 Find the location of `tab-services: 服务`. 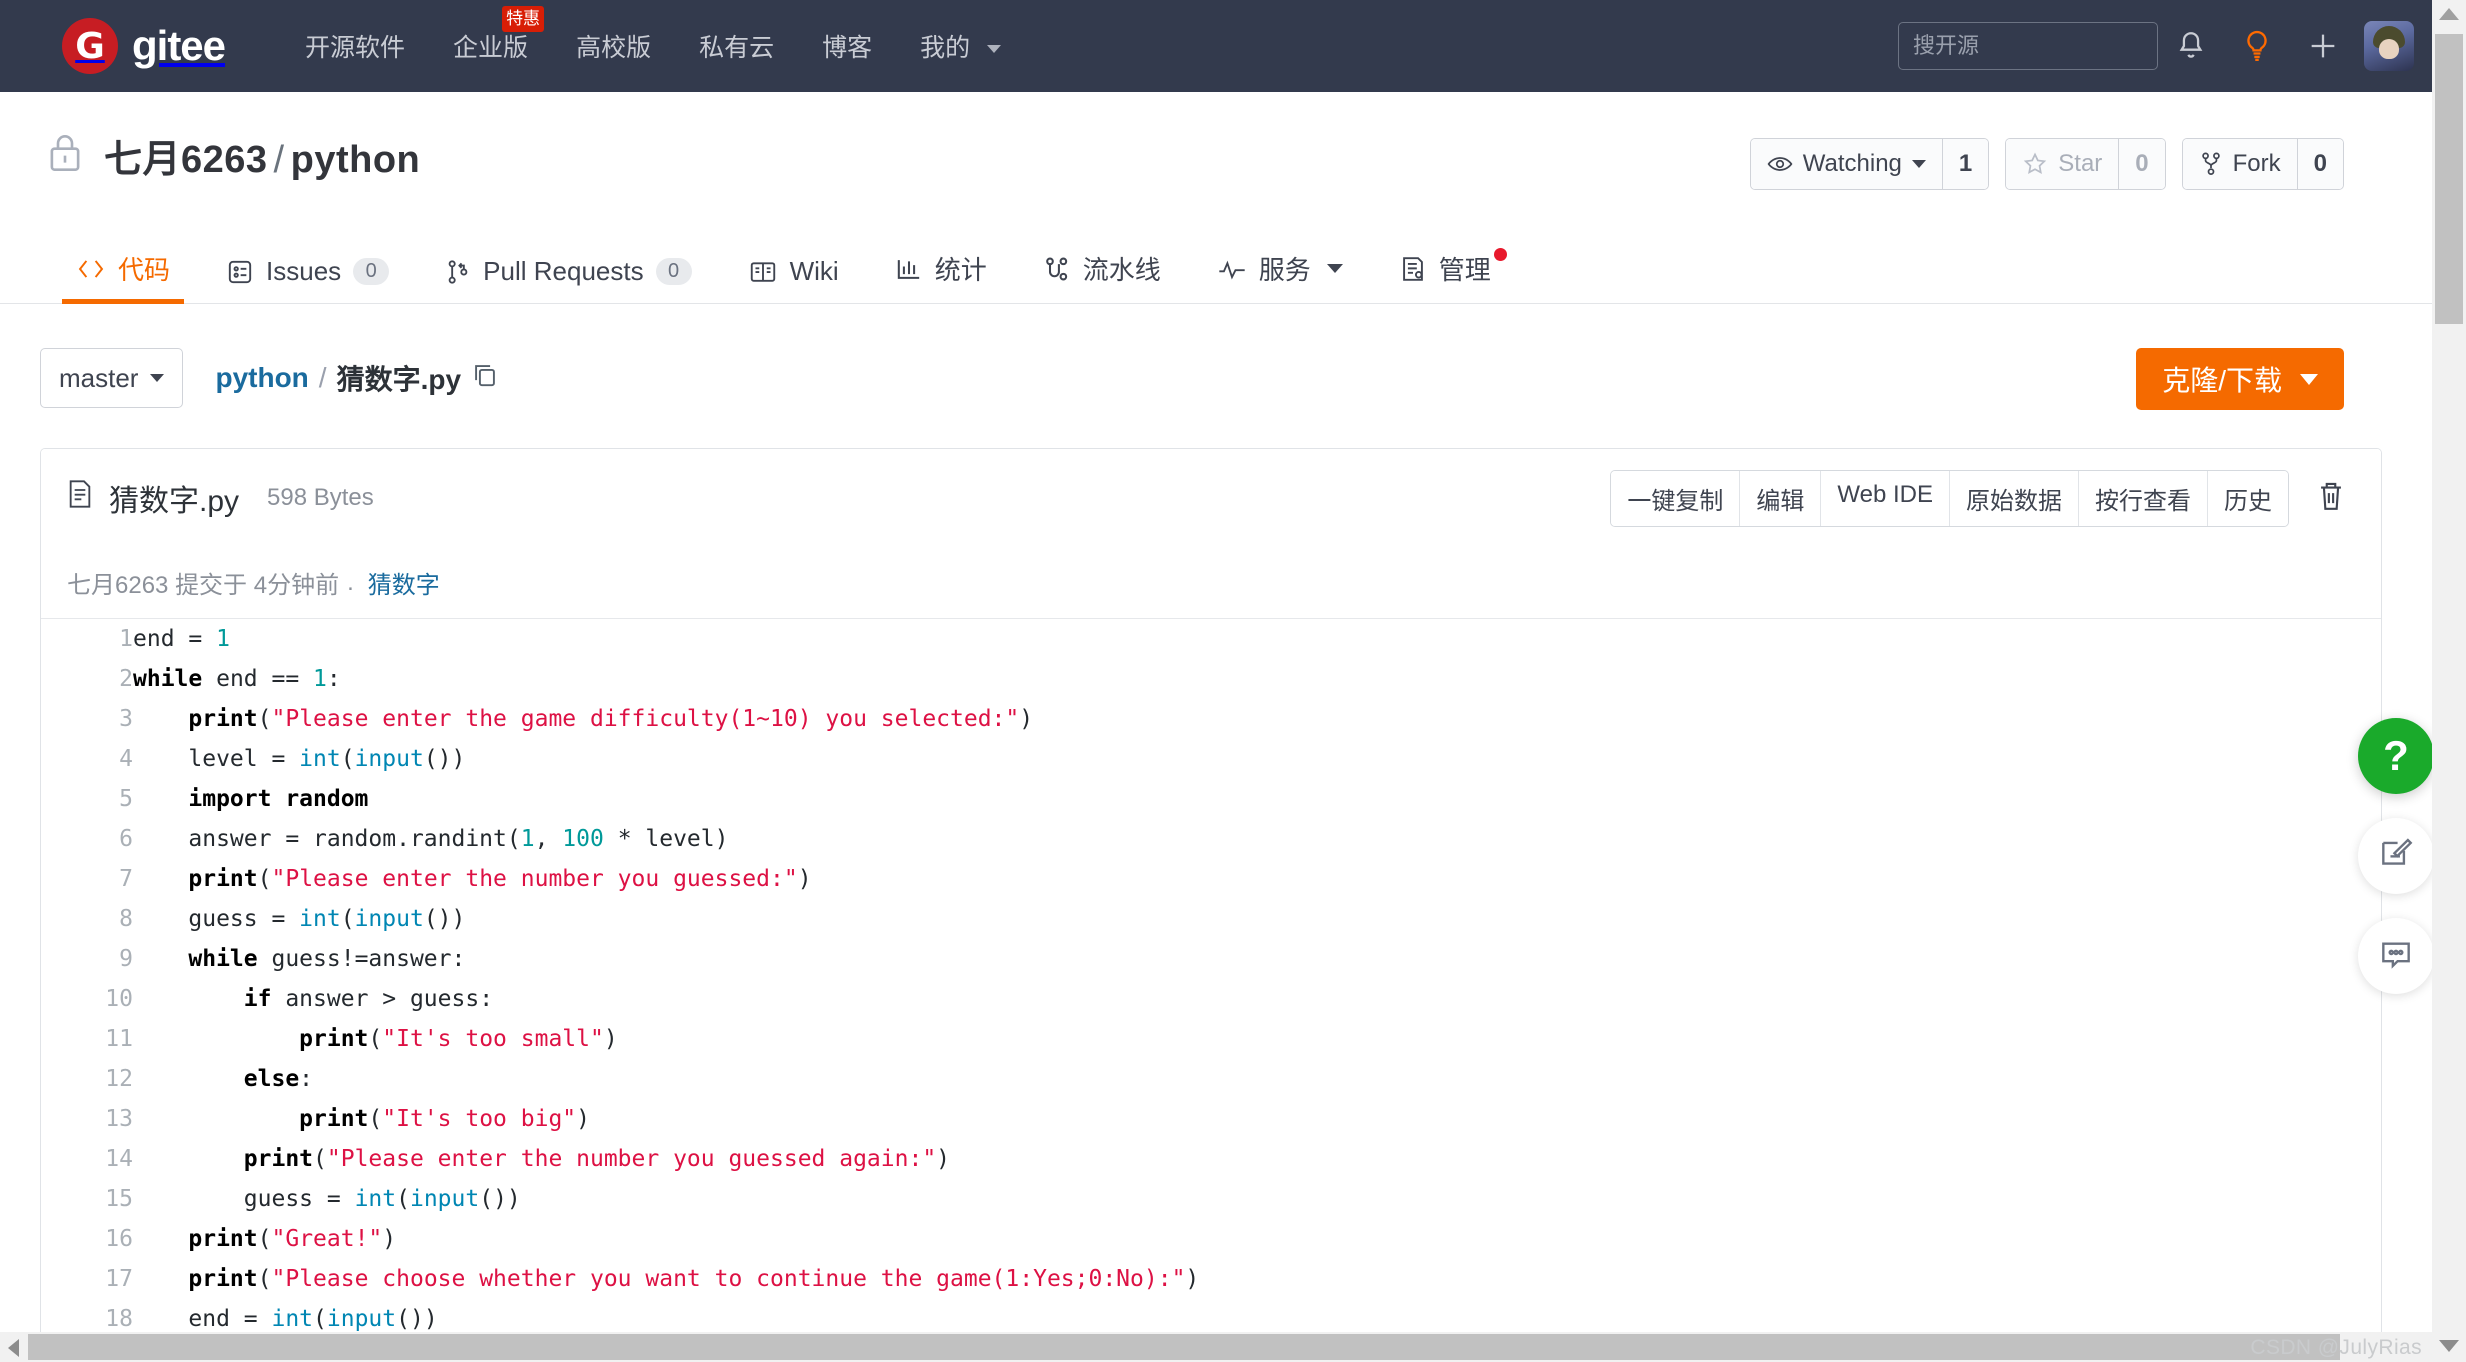

tab-services: 服务 is located at coordinates (1280, 276).